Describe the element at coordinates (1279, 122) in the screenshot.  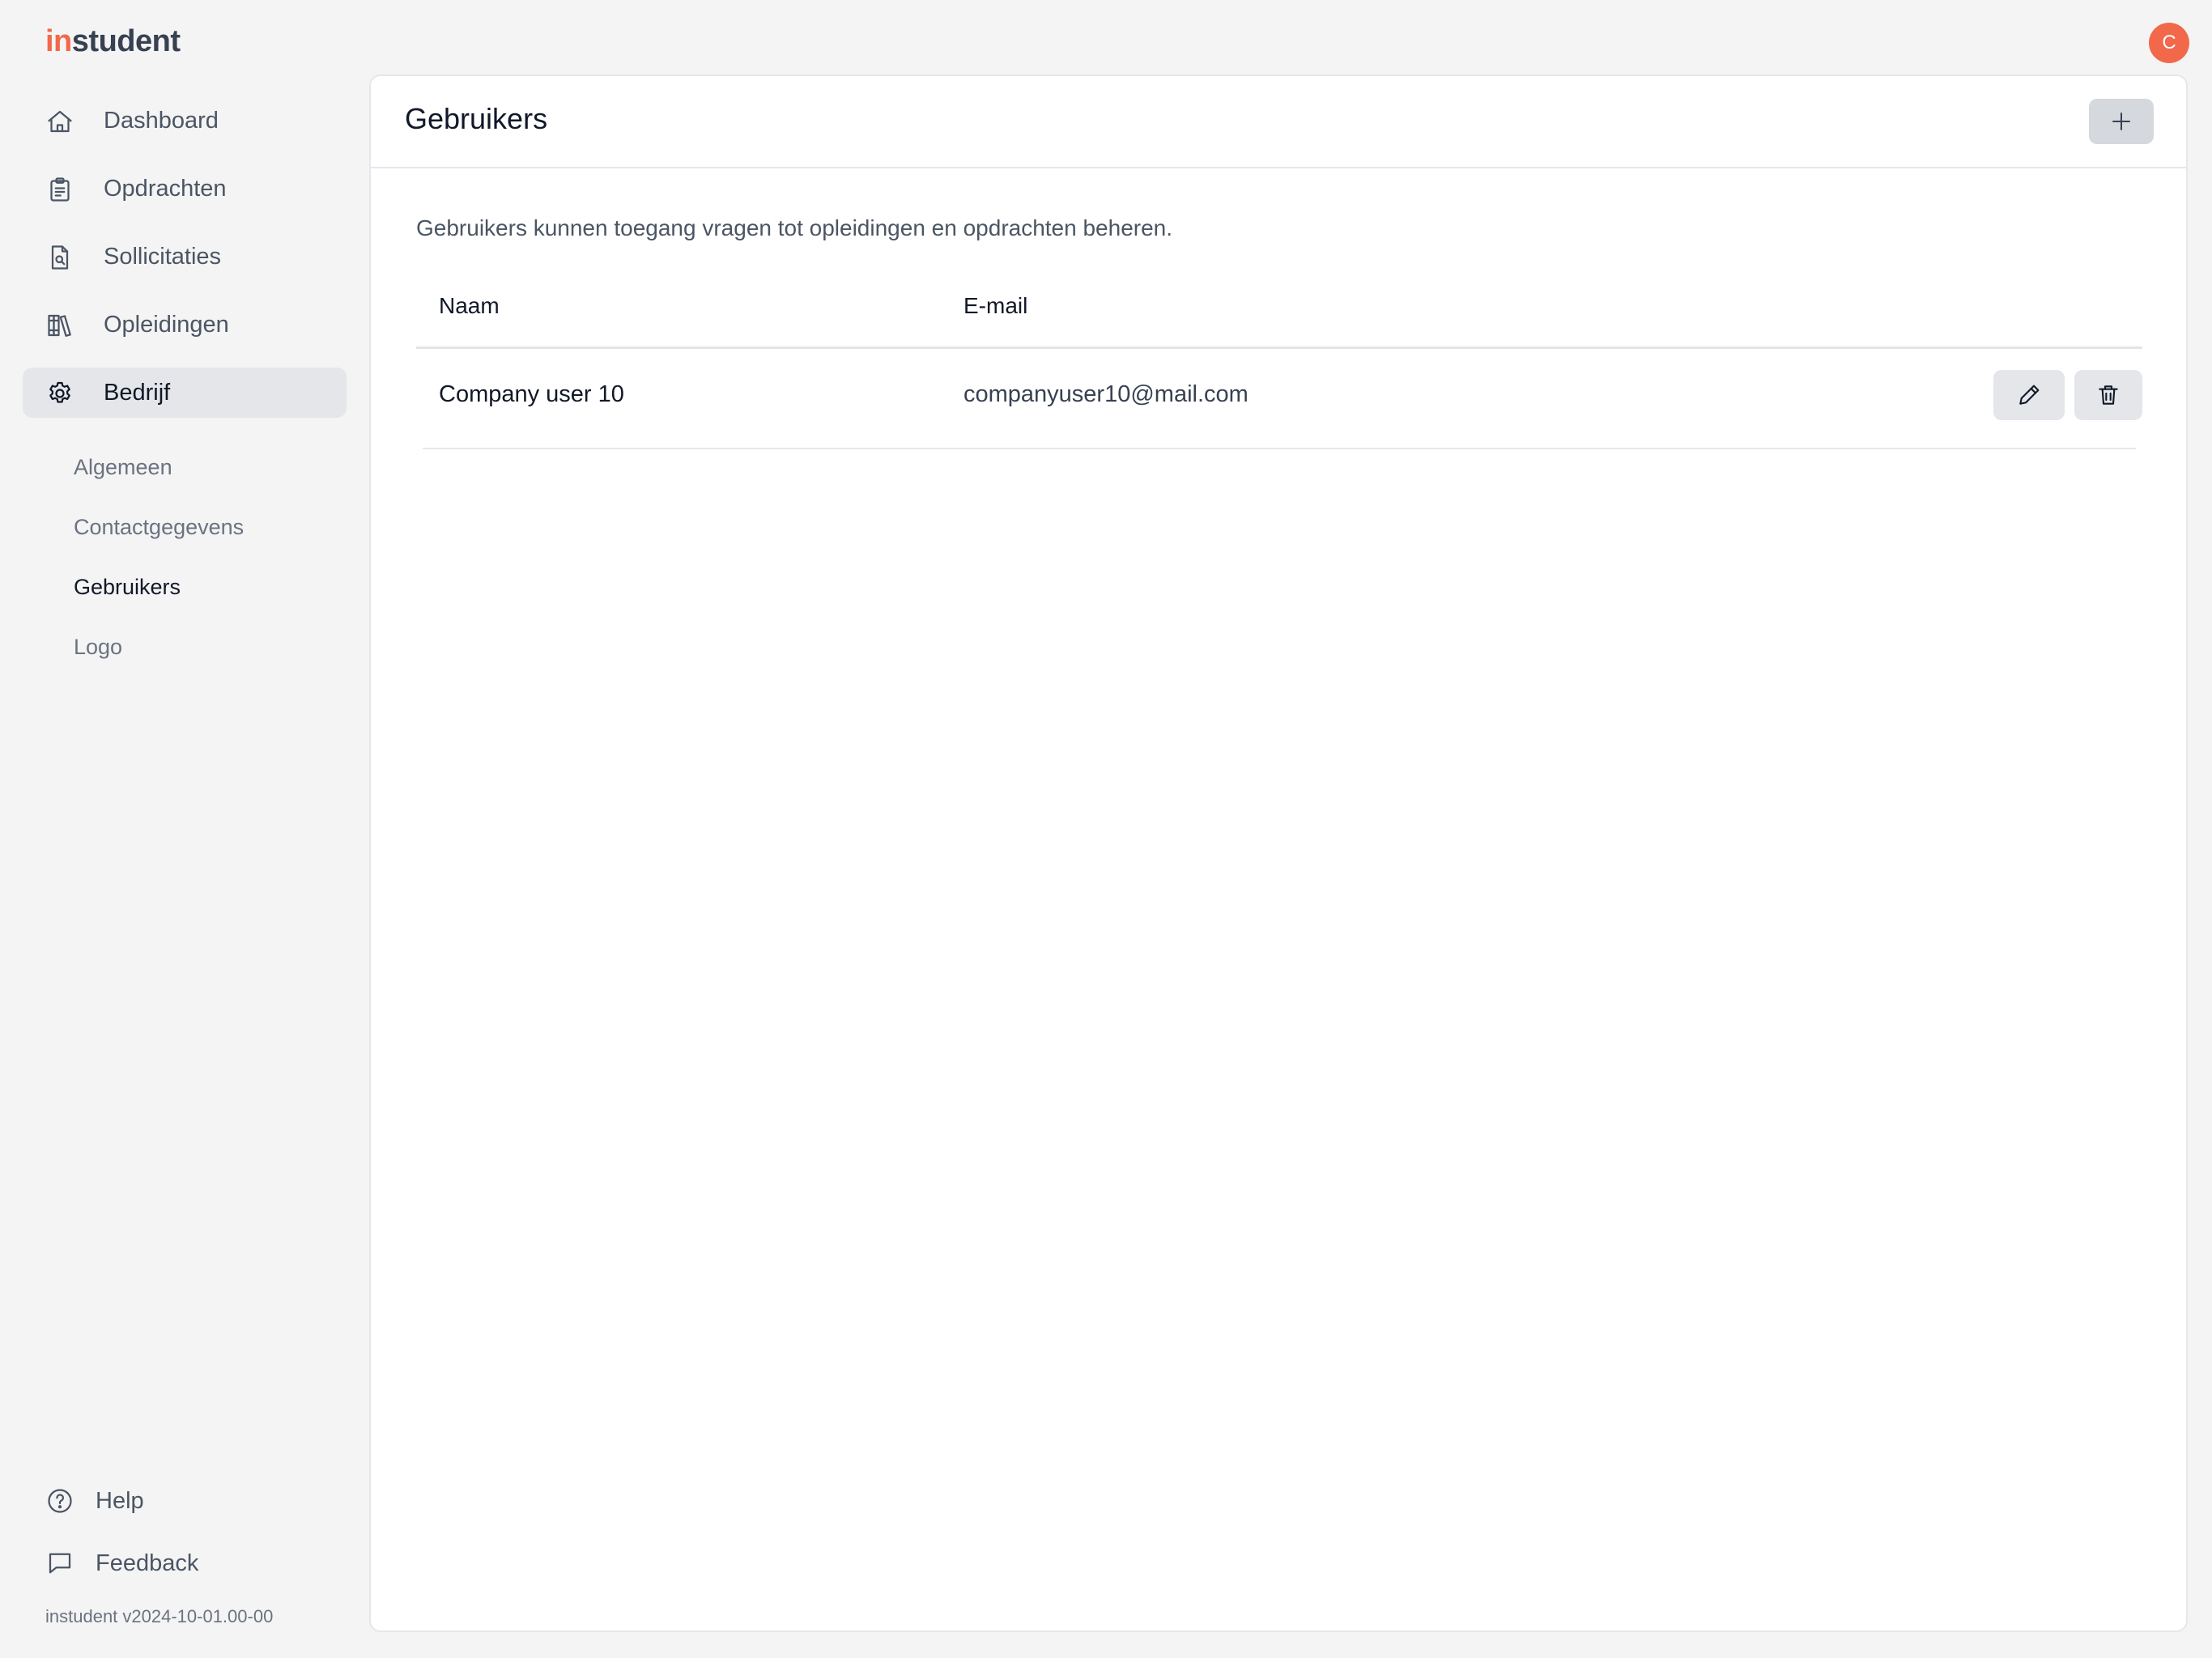
I see `panel-header: Gebruikers` at that location.